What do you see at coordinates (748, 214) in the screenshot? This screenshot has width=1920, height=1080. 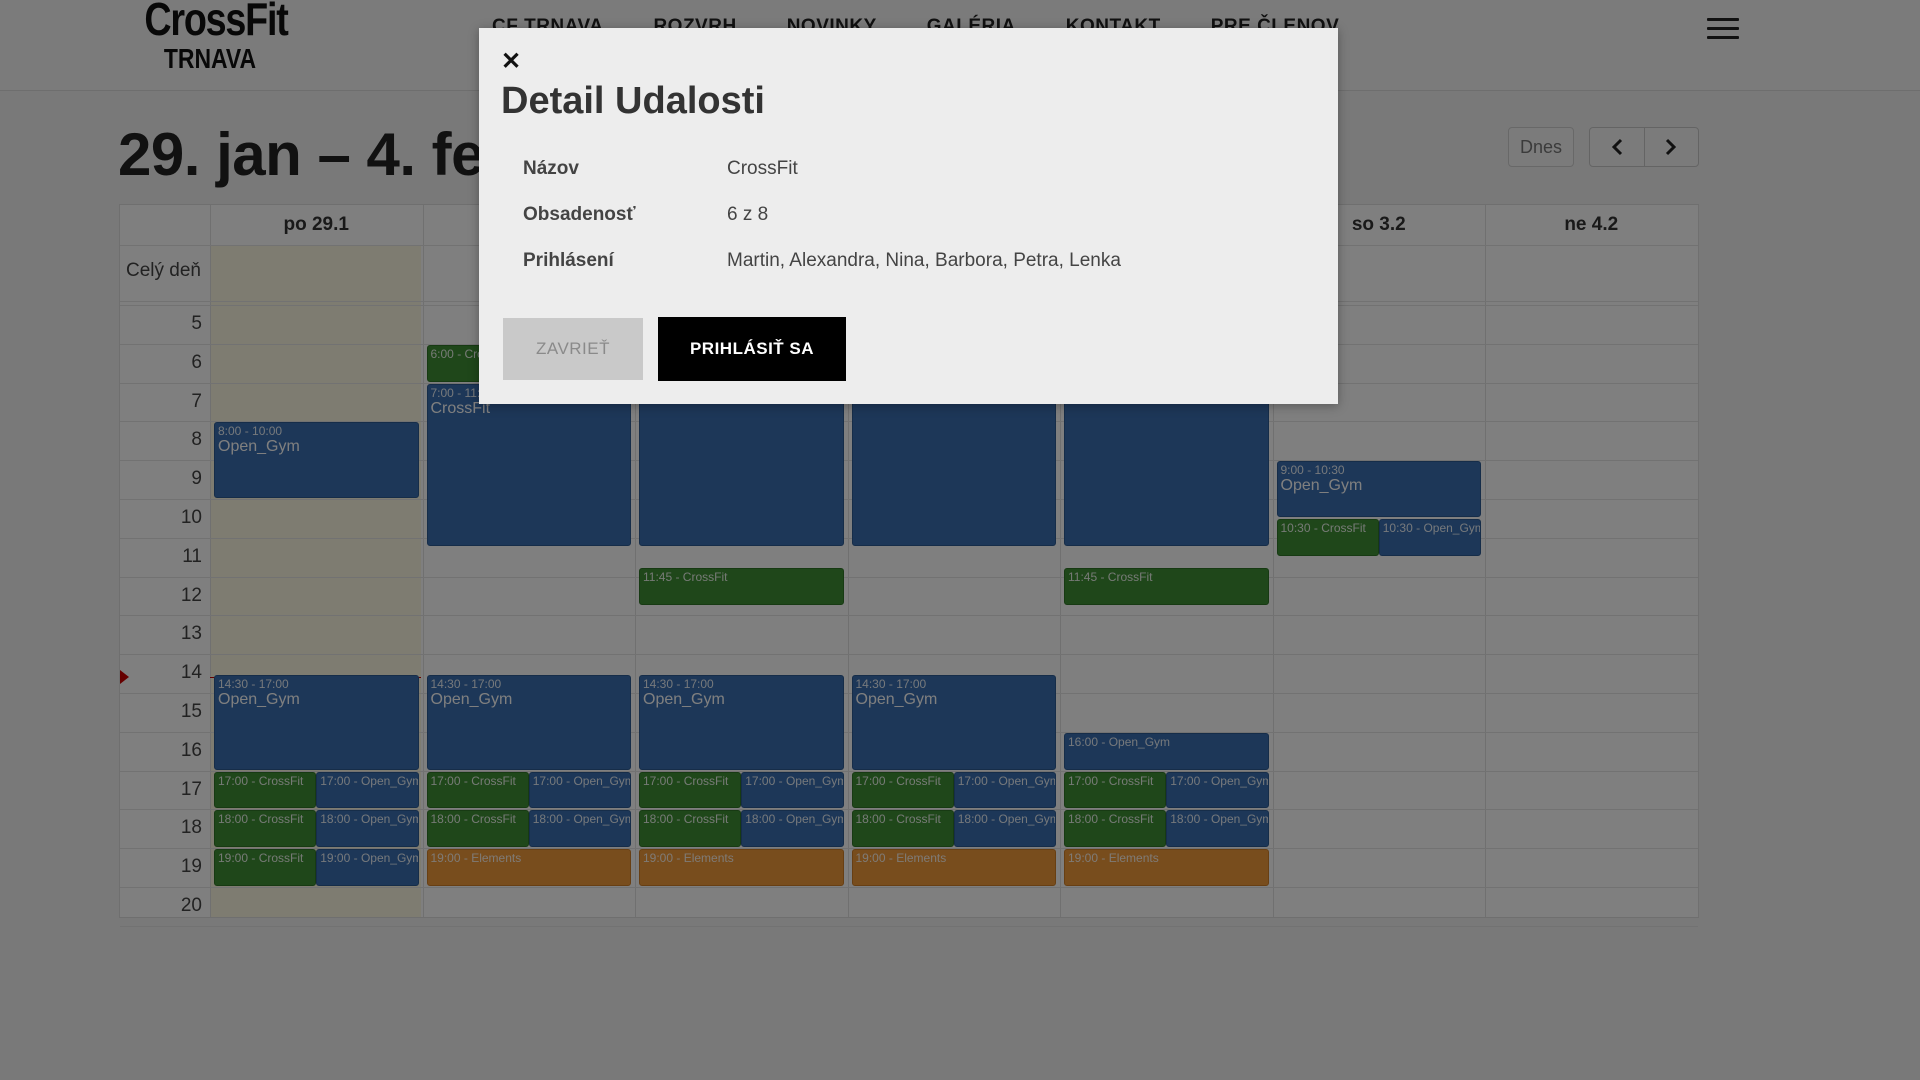 I see `field-value: 6 z 8` at bounding box center [748, 214].